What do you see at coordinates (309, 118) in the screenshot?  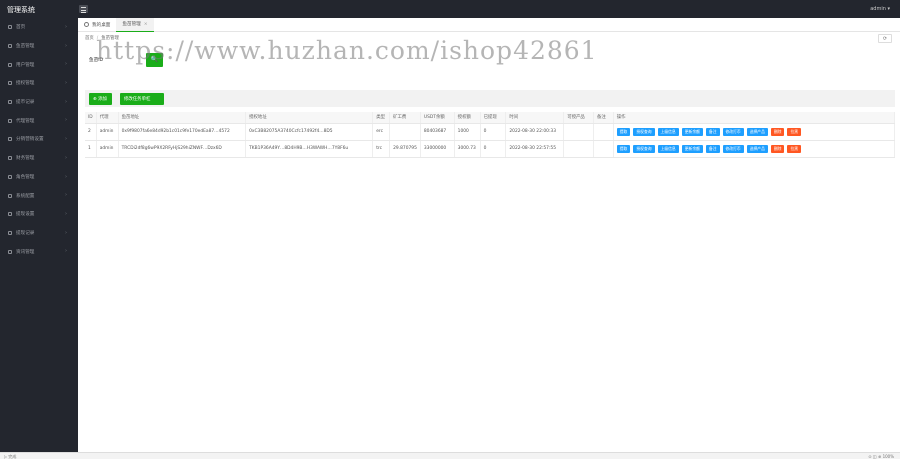 I see `table-header: 授权地址` at bounding box center [309, 118].